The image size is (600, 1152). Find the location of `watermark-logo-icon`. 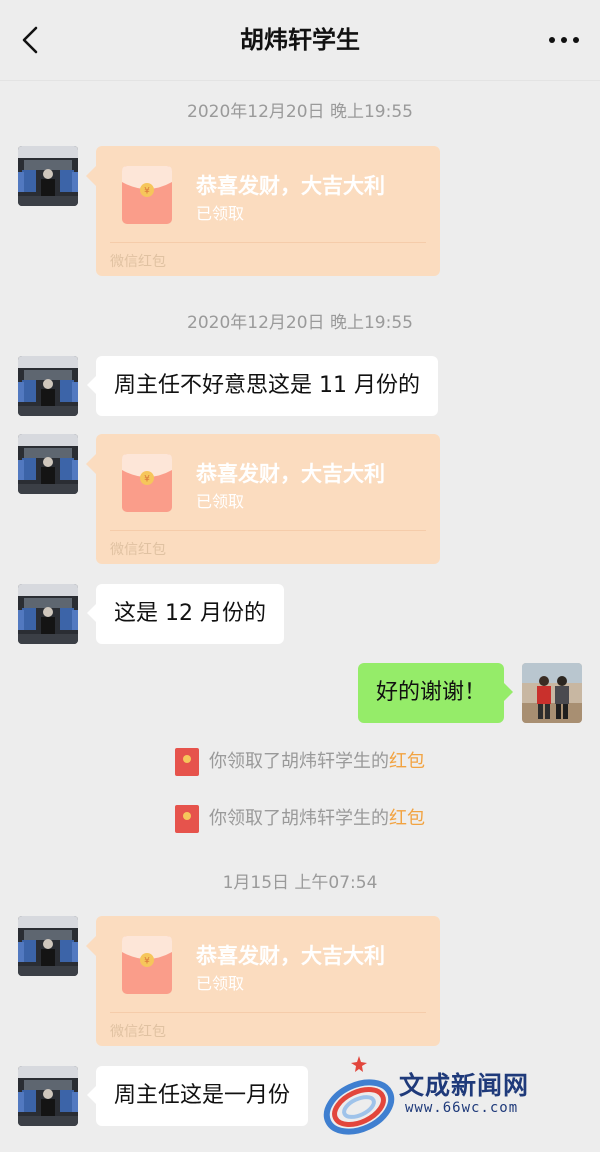

watermark-logo-icon is located at coordinates (359, 1095).